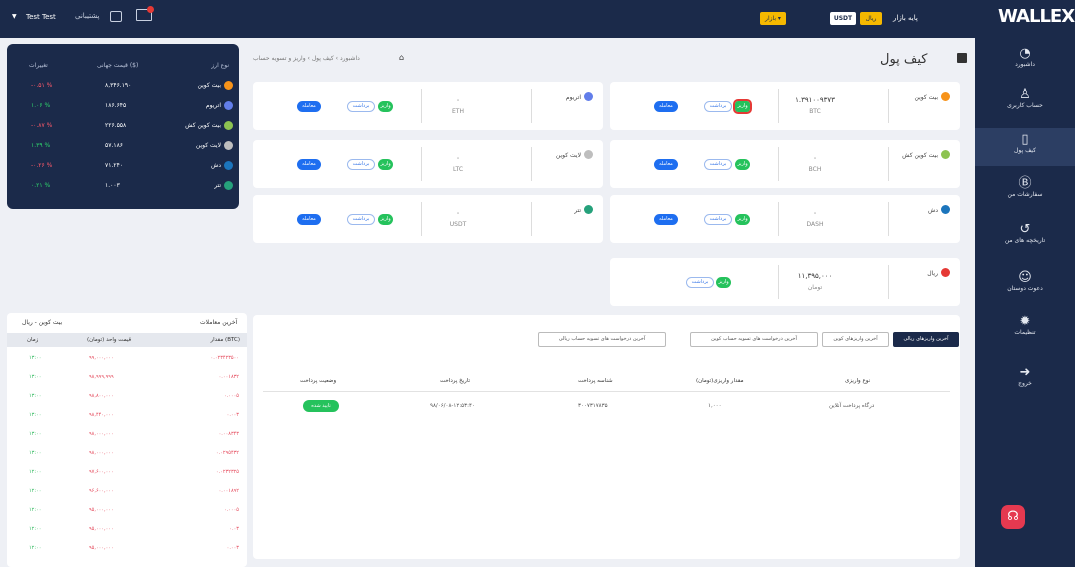 This screenshot has width=1075, height=567. I want to click on user-icon: ♙, so click(1025, 94).